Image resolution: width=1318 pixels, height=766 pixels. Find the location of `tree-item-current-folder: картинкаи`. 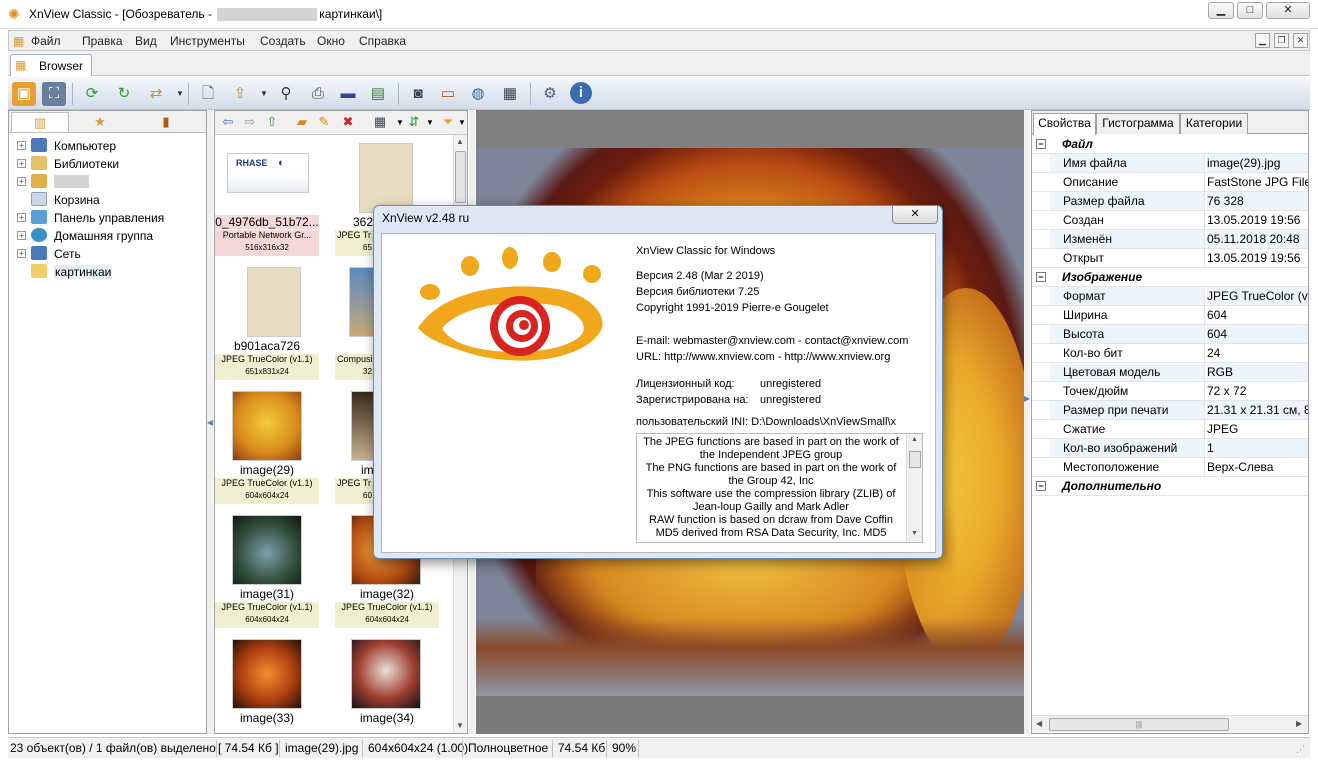

tree-item-current-folder: картинкаи is located at coordinates (107, 272).